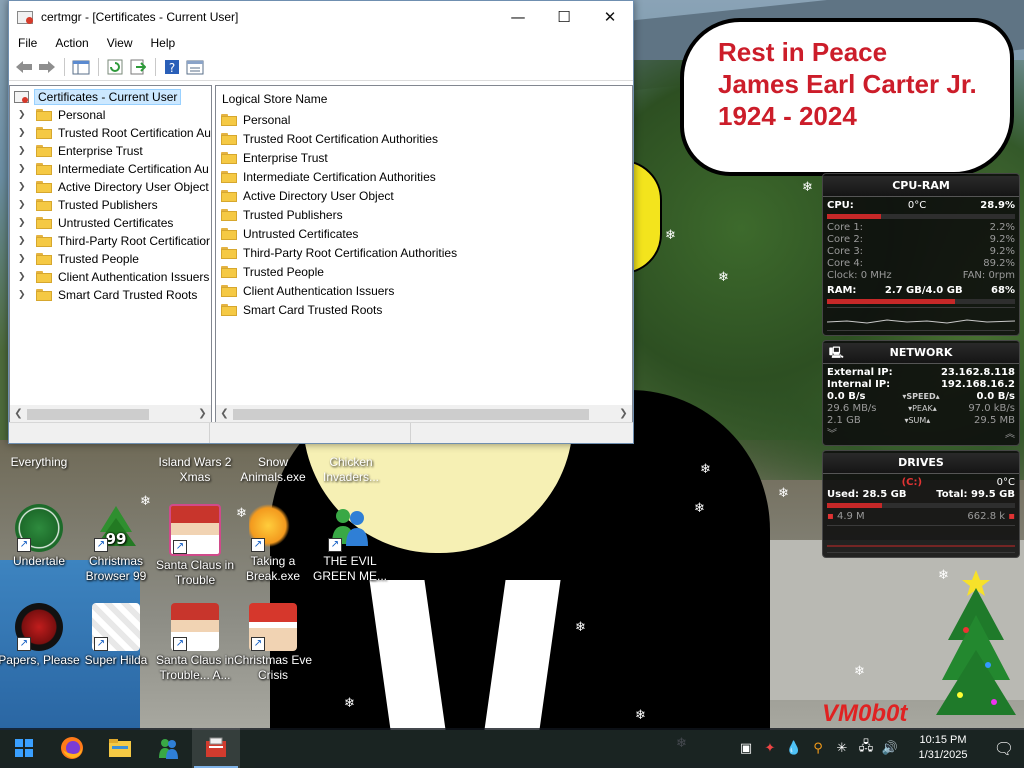  I want to click on list-item: Client Authentication Issuers, so click(424, 290).